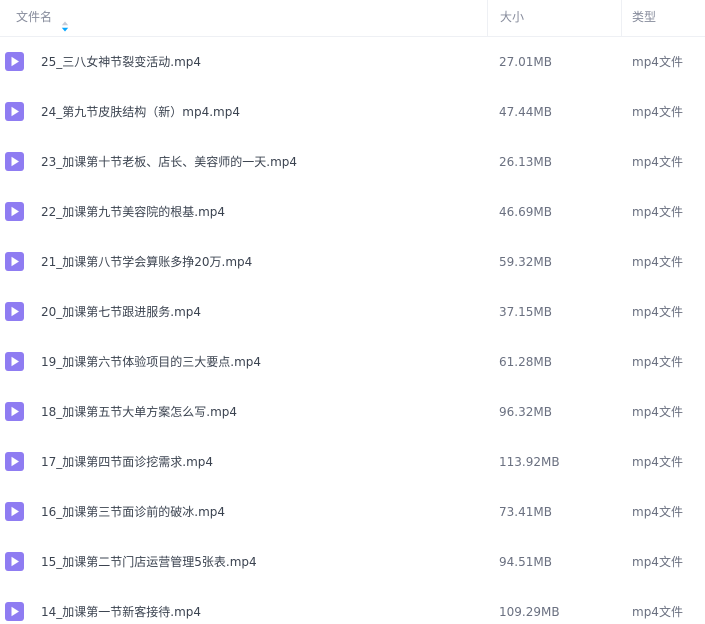 The height and width of the screenshot is (624, 705). What do you see at coordinates (140, 112) in the screenshot?
I see `file-name: 24_第九节皮肤结构（新）mp4.mp4` at bounding box center [140, 112].